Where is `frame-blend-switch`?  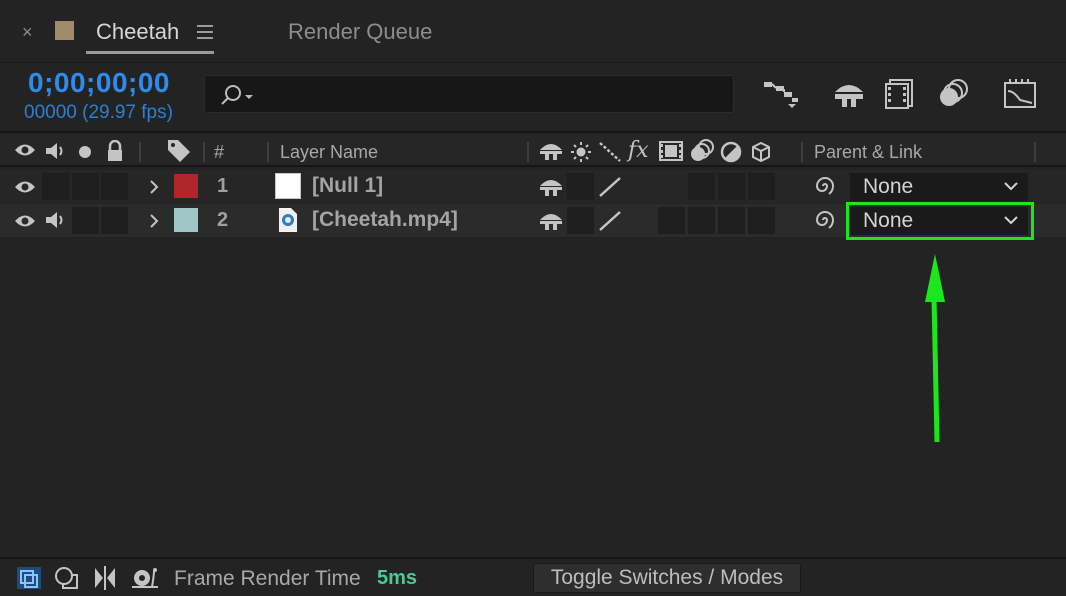 frame-blend-switch is located at coordinates (671, 220).